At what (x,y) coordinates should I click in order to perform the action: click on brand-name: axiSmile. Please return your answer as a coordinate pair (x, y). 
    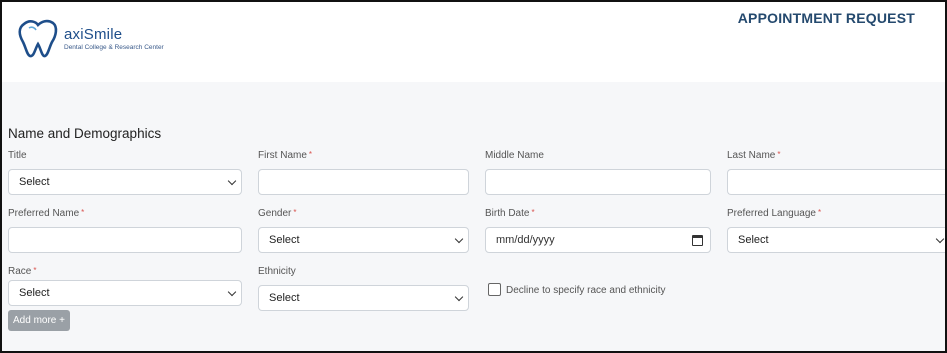
    Looking at the image, I should click on (93, 34).